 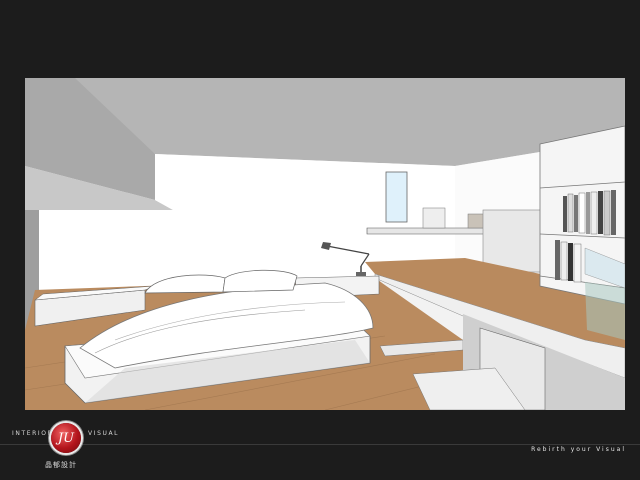 What do you see at coordinates (514, 241) in the screenshot?
I see `wall-cabinet` at bounding box center [514, 241].